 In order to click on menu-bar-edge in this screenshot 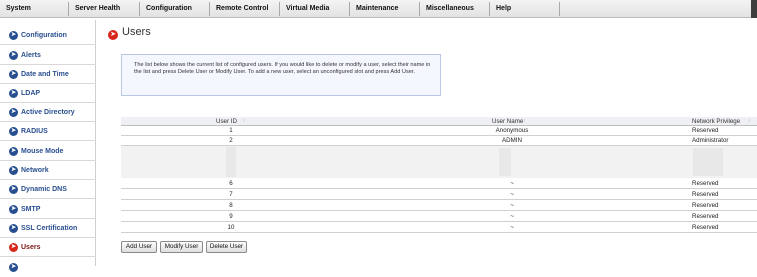, I will do `click(754, 9)`.